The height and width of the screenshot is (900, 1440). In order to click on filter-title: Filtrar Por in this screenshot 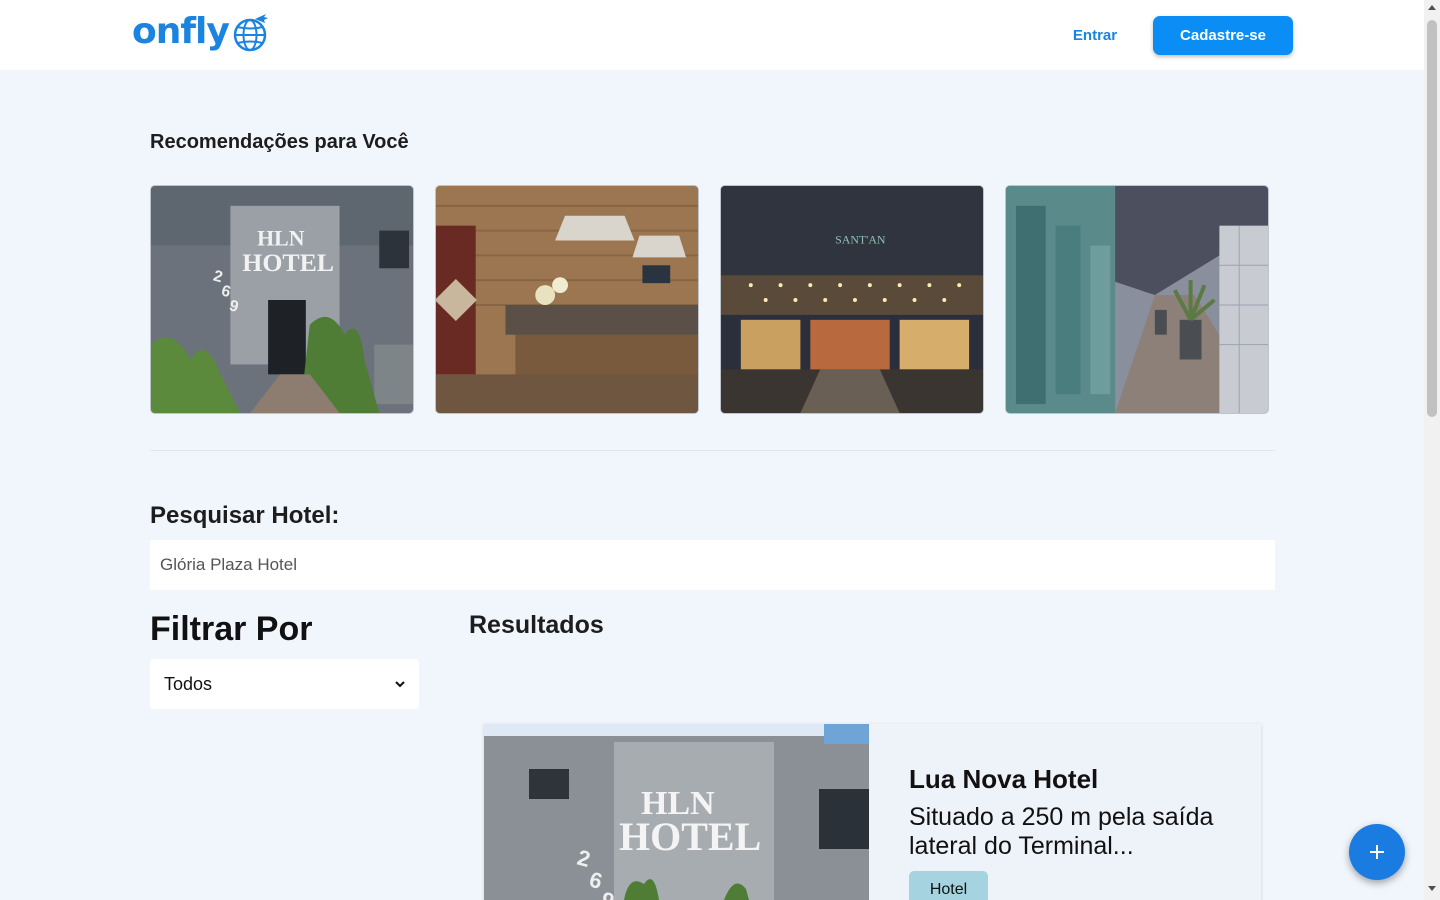, I will do `click(231, 629)`.